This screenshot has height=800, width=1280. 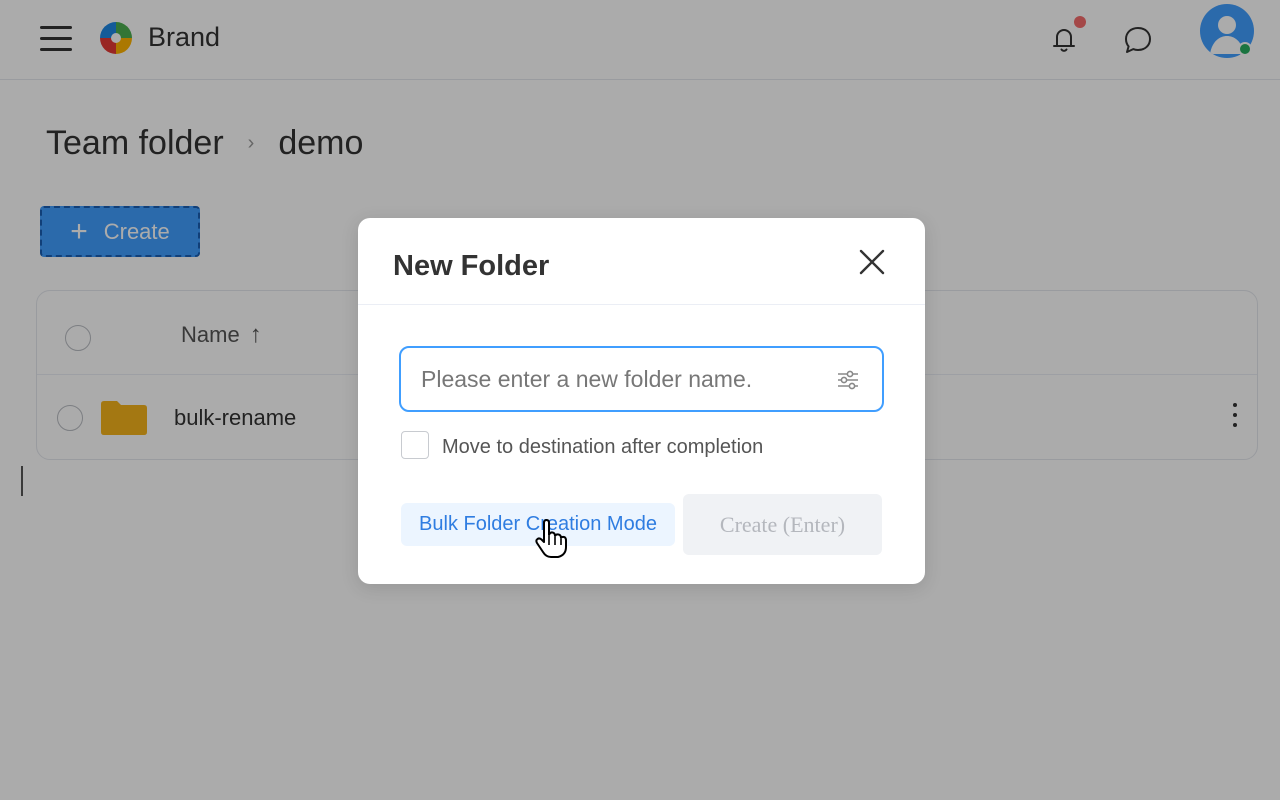 I want to click on bulk-folder-creation-button: Bulk Folder Creation Mode, so click(x=538, y=524).